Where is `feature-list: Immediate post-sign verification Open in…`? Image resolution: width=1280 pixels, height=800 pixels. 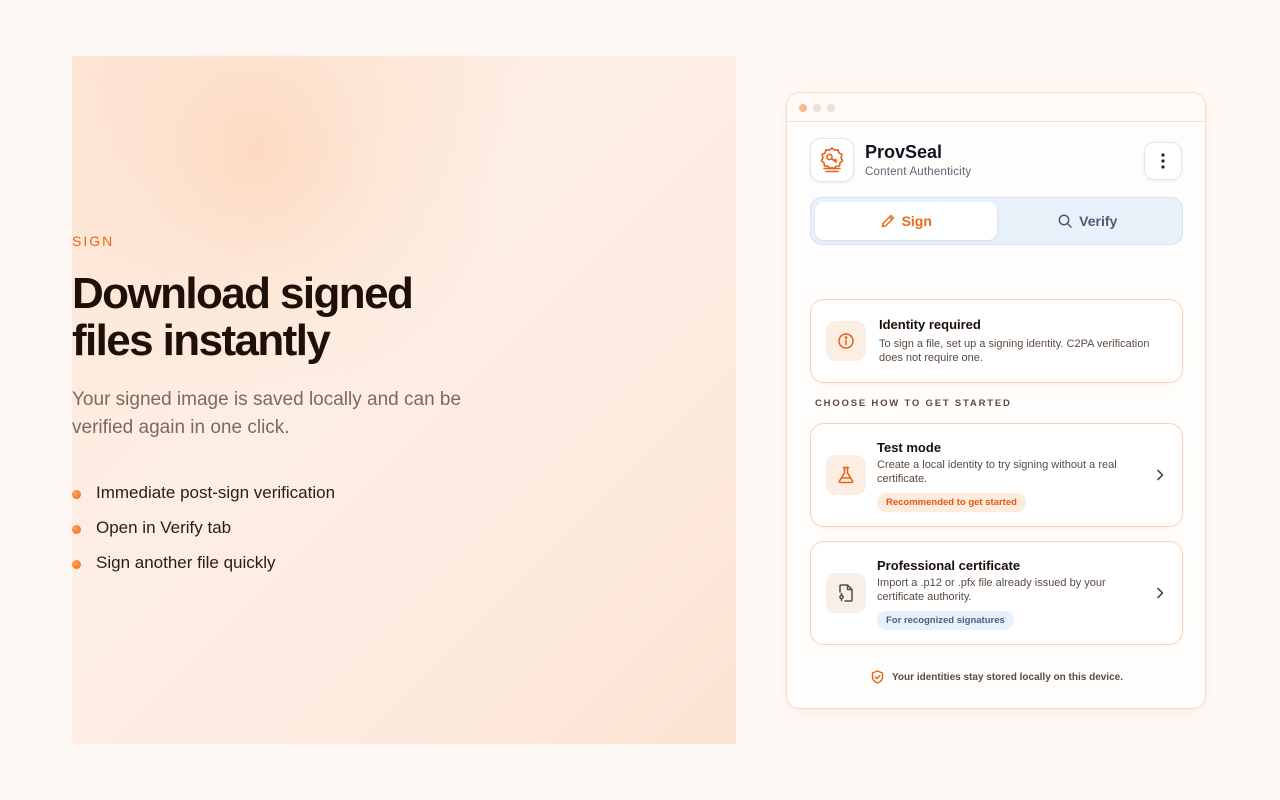
feature-list: Immediate post-sign verification Open in… is located at coordinates (203, 527).